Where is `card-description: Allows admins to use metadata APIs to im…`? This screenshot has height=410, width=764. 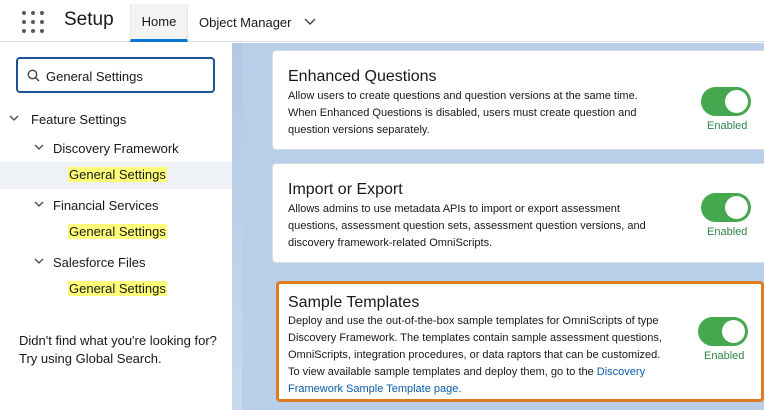 card-description: Allows admins to use metadata APIs to im… is located at coordinates (485, 226).